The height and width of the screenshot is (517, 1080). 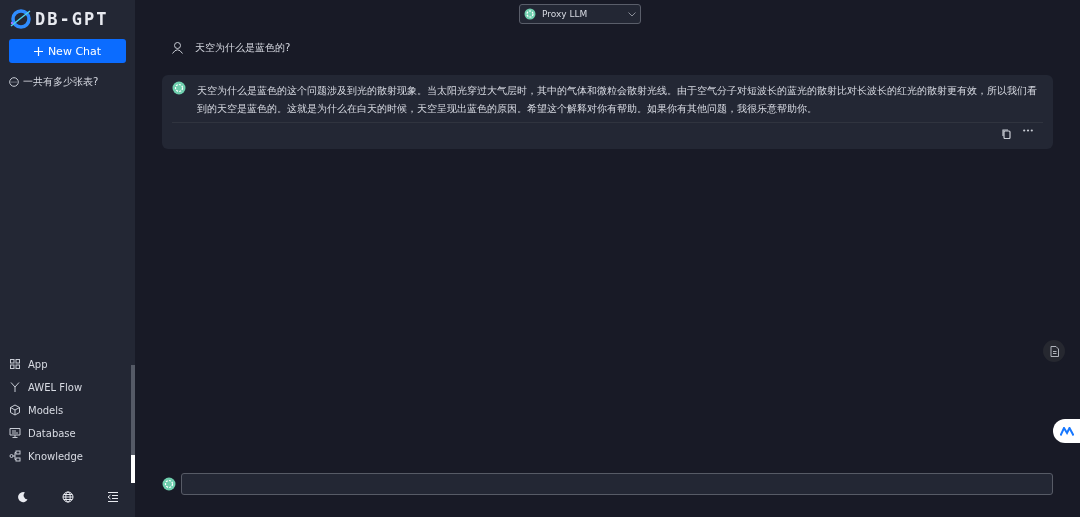 I want to click on grid-icon, so click(x=15, y=364).